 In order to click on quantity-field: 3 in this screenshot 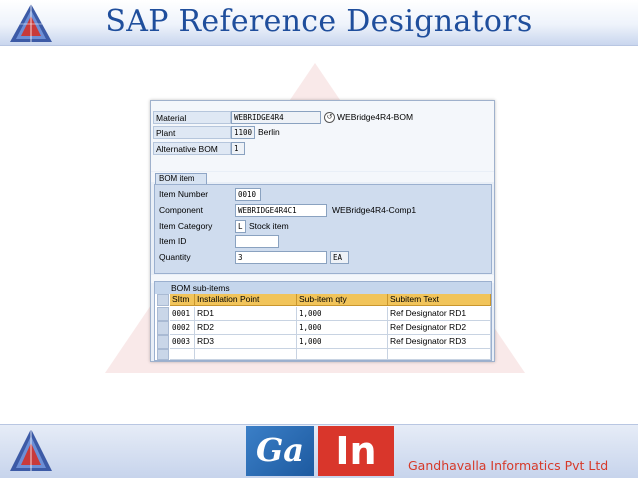, I will do `click(281, 257)`.